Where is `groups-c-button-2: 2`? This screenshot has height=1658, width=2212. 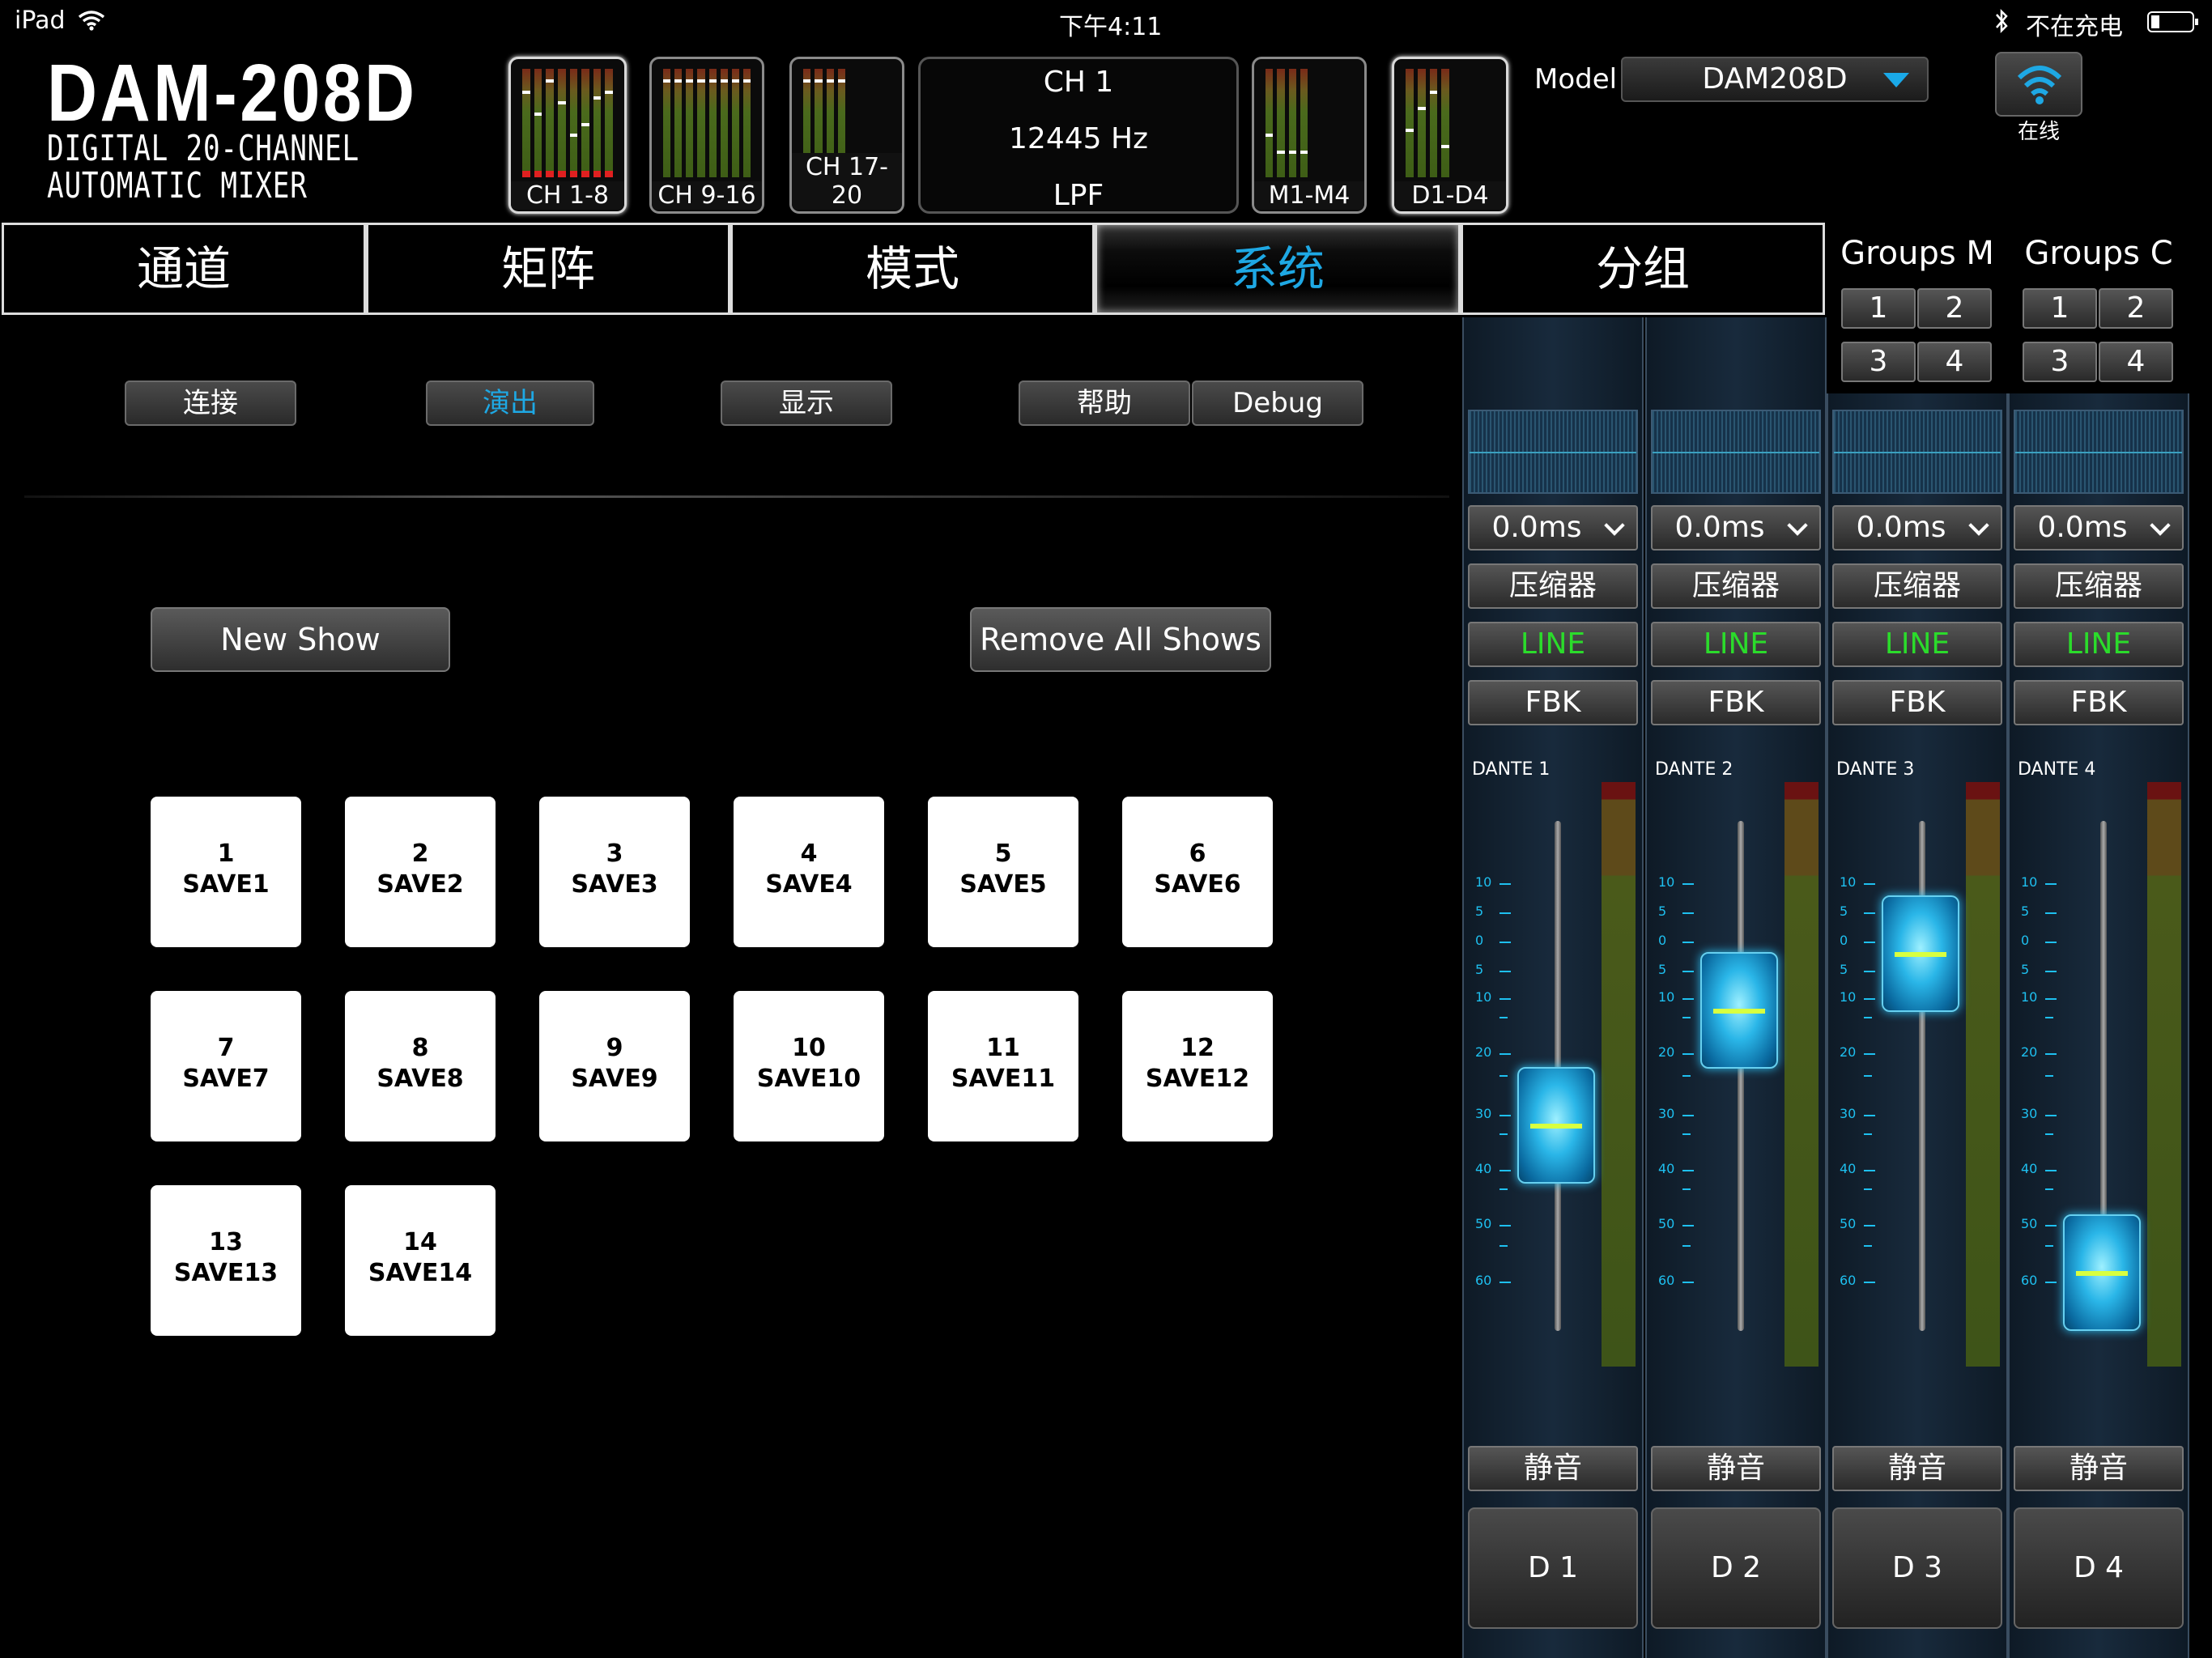 groups-c-button-2: 2 is located at coordinates (2136, 308).